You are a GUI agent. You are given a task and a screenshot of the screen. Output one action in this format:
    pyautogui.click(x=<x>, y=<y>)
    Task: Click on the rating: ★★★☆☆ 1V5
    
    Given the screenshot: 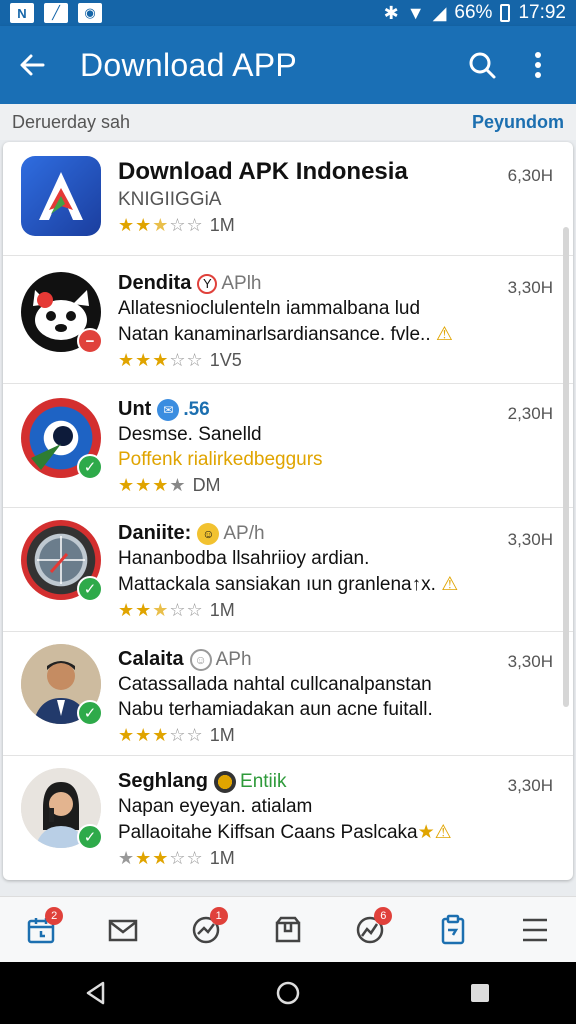 What is the action you would take?
    pyautogui.click(x=310, y=360)
    